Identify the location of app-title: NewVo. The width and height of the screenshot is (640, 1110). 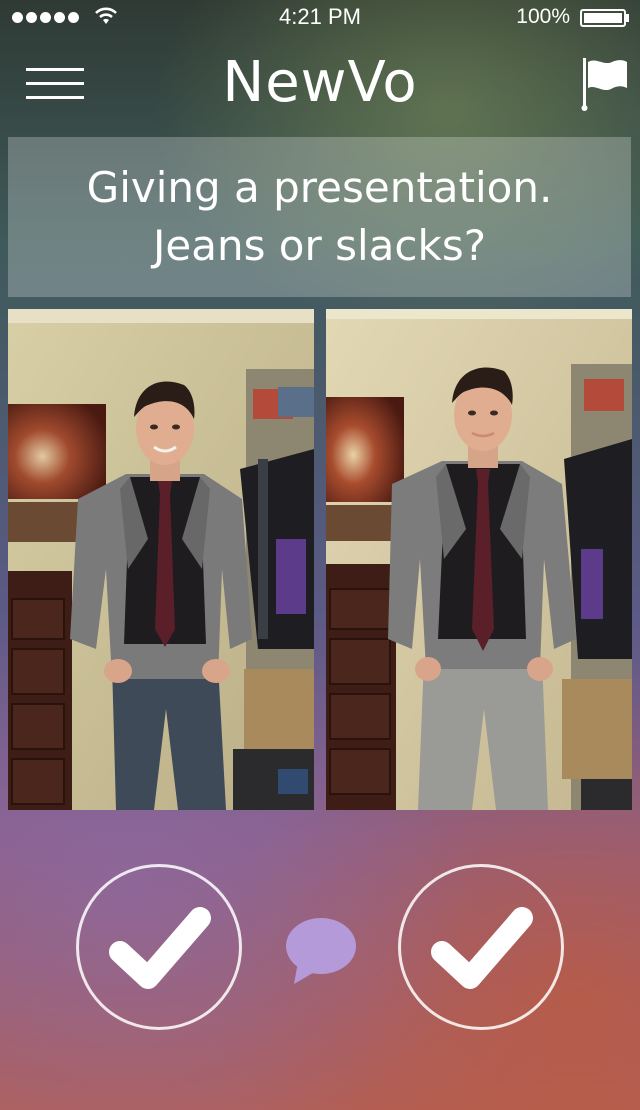
(320, 82).